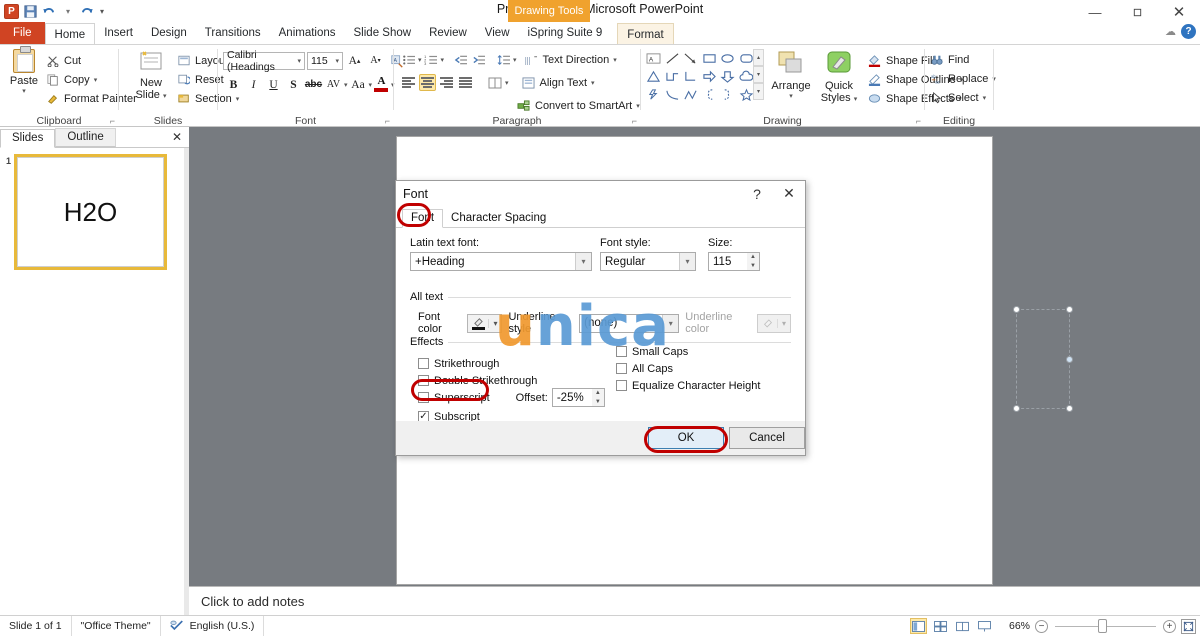  Describe the element at coordinates (940, 626) in the screenshot. I see `slide-sorter-view-icon` at that location.